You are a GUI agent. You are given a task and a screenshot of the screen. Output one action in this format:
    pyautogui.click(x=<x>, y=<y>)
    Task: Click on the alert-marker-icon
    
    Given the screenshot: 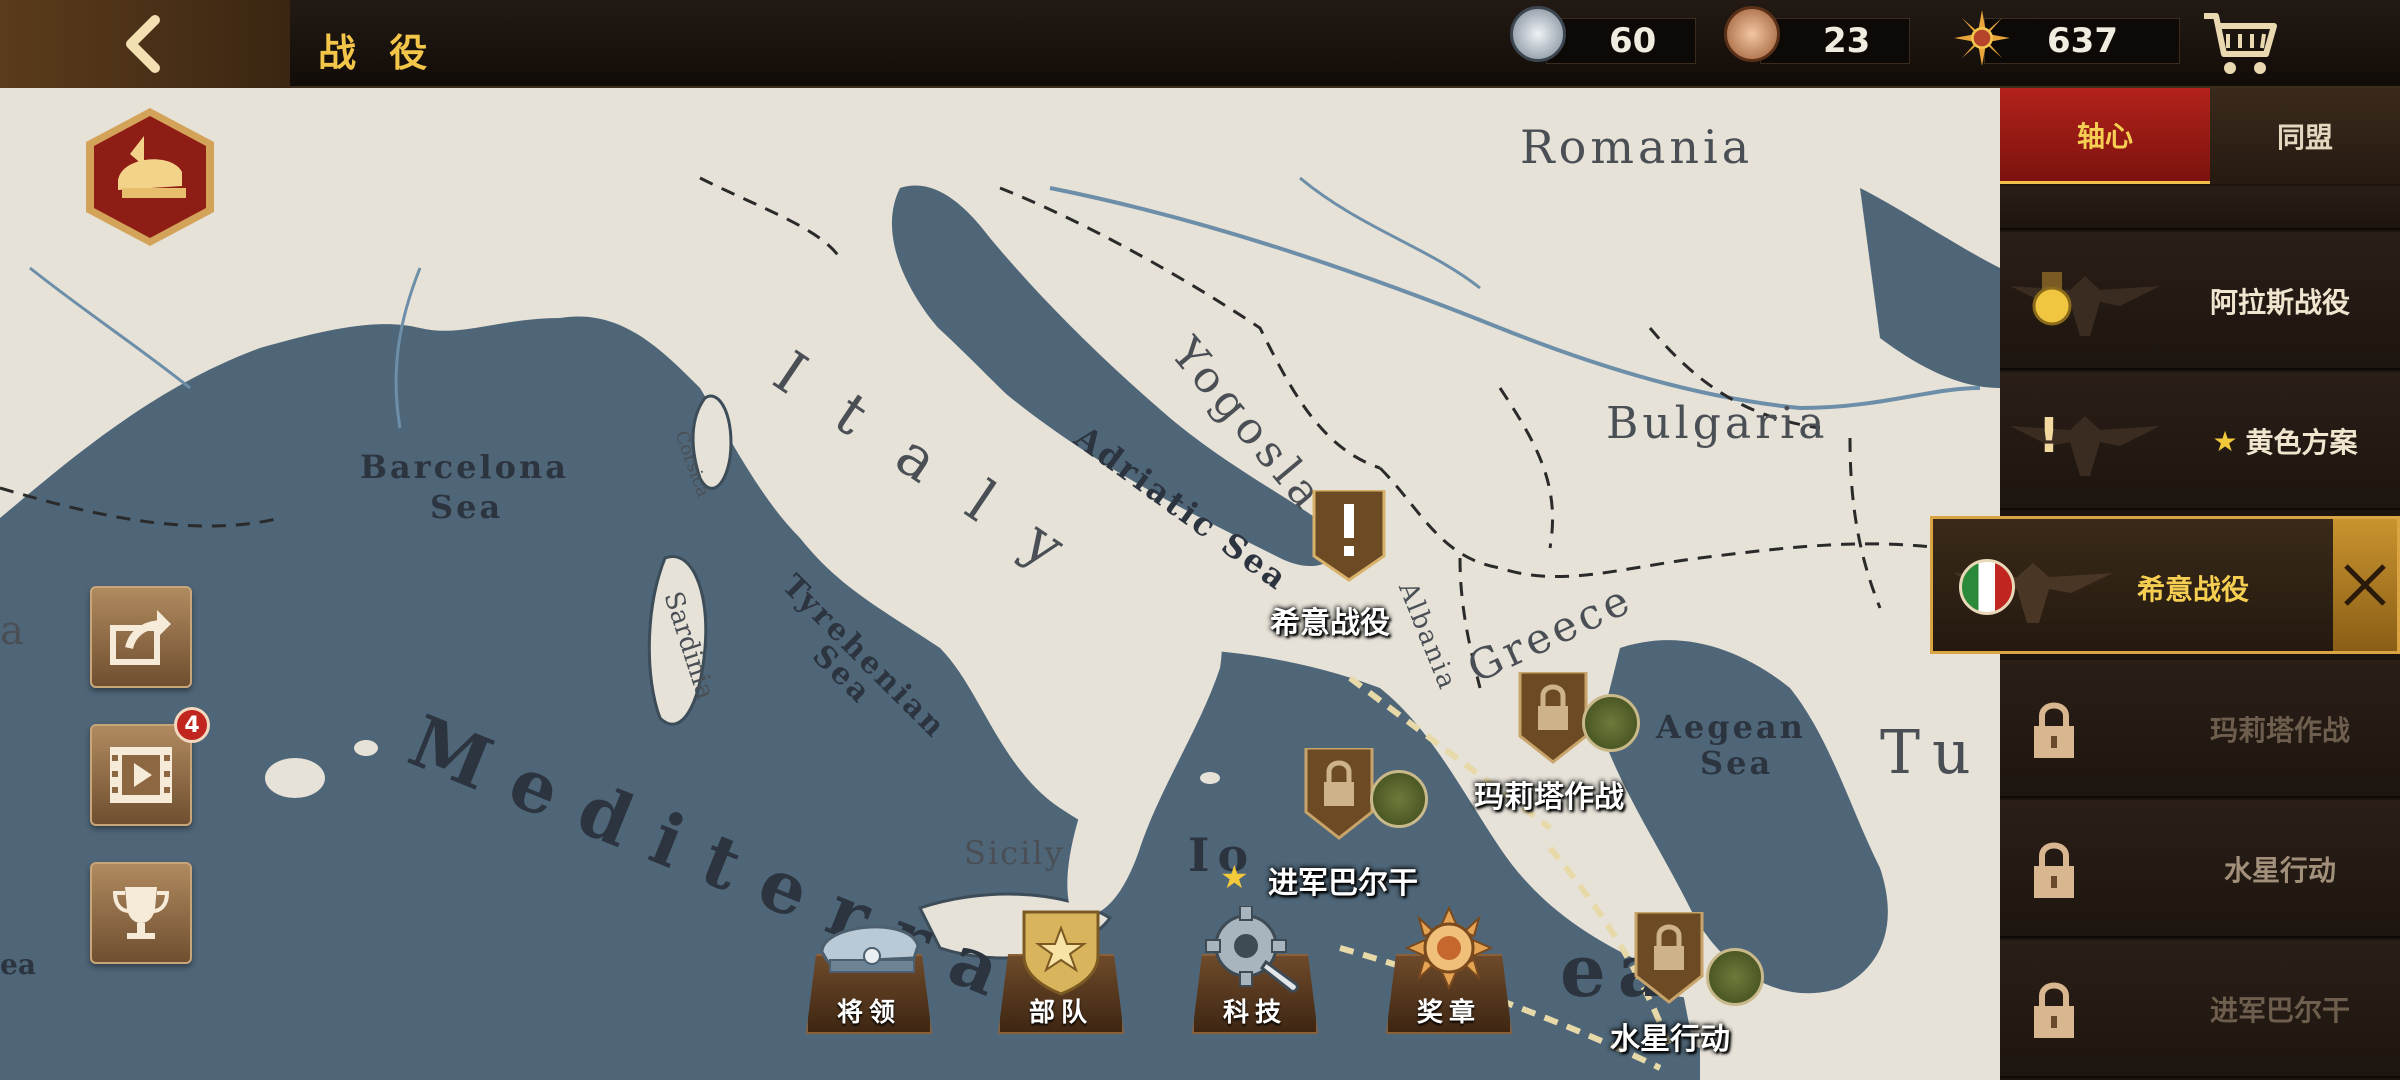 What is the action you would take?
    pyautogui.click(x=1349, y=536)
    